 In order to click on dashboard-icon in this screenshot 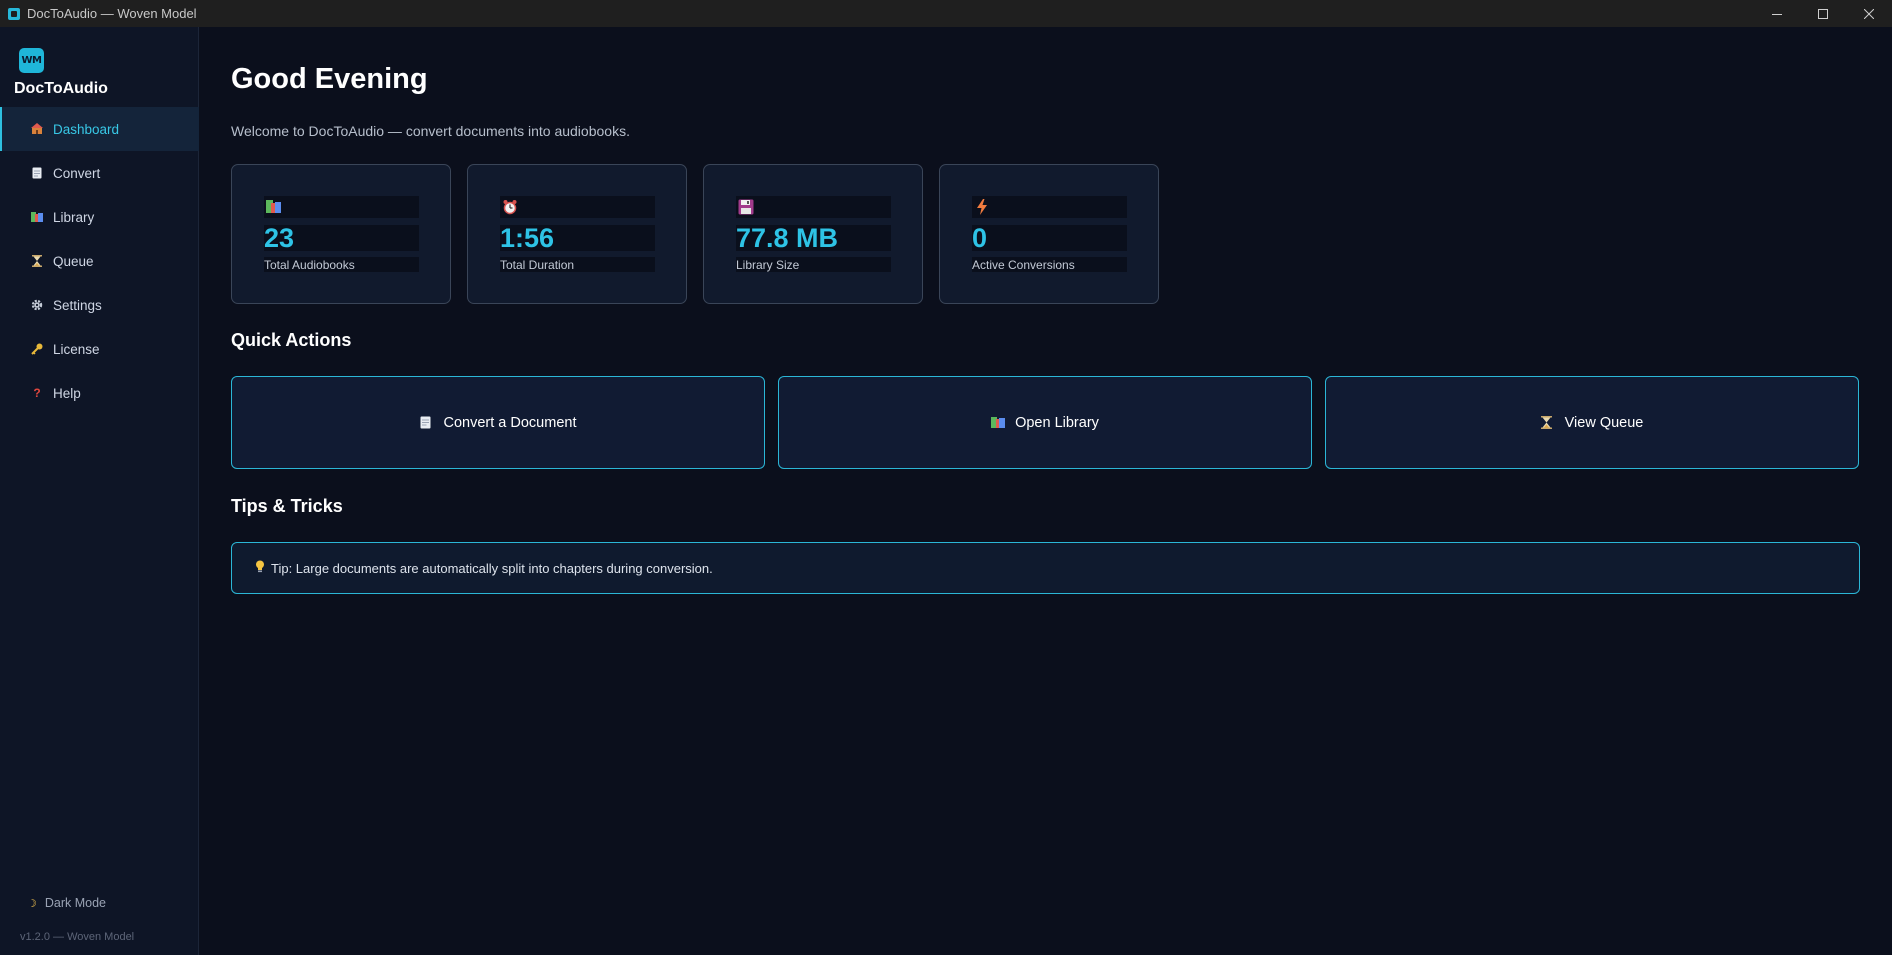, I will do `click(37, 129)`.